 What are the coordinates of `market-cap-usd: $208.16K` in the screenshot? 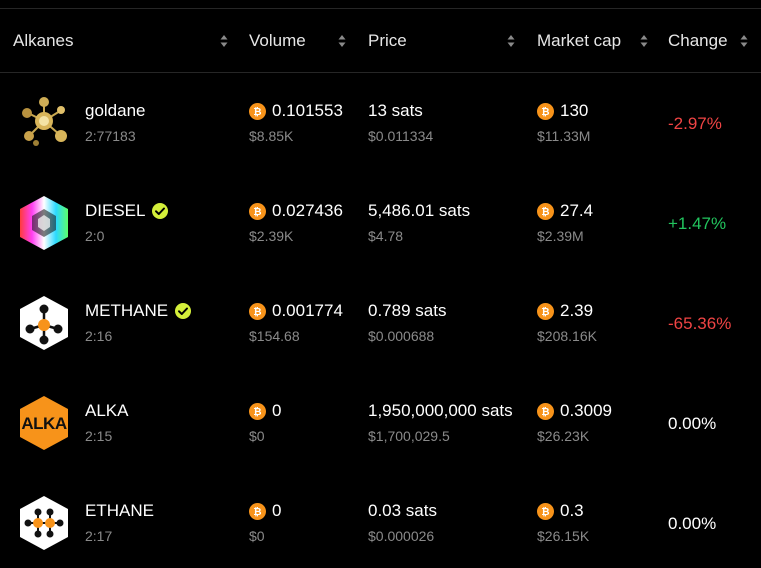 It's located at (567, 336).